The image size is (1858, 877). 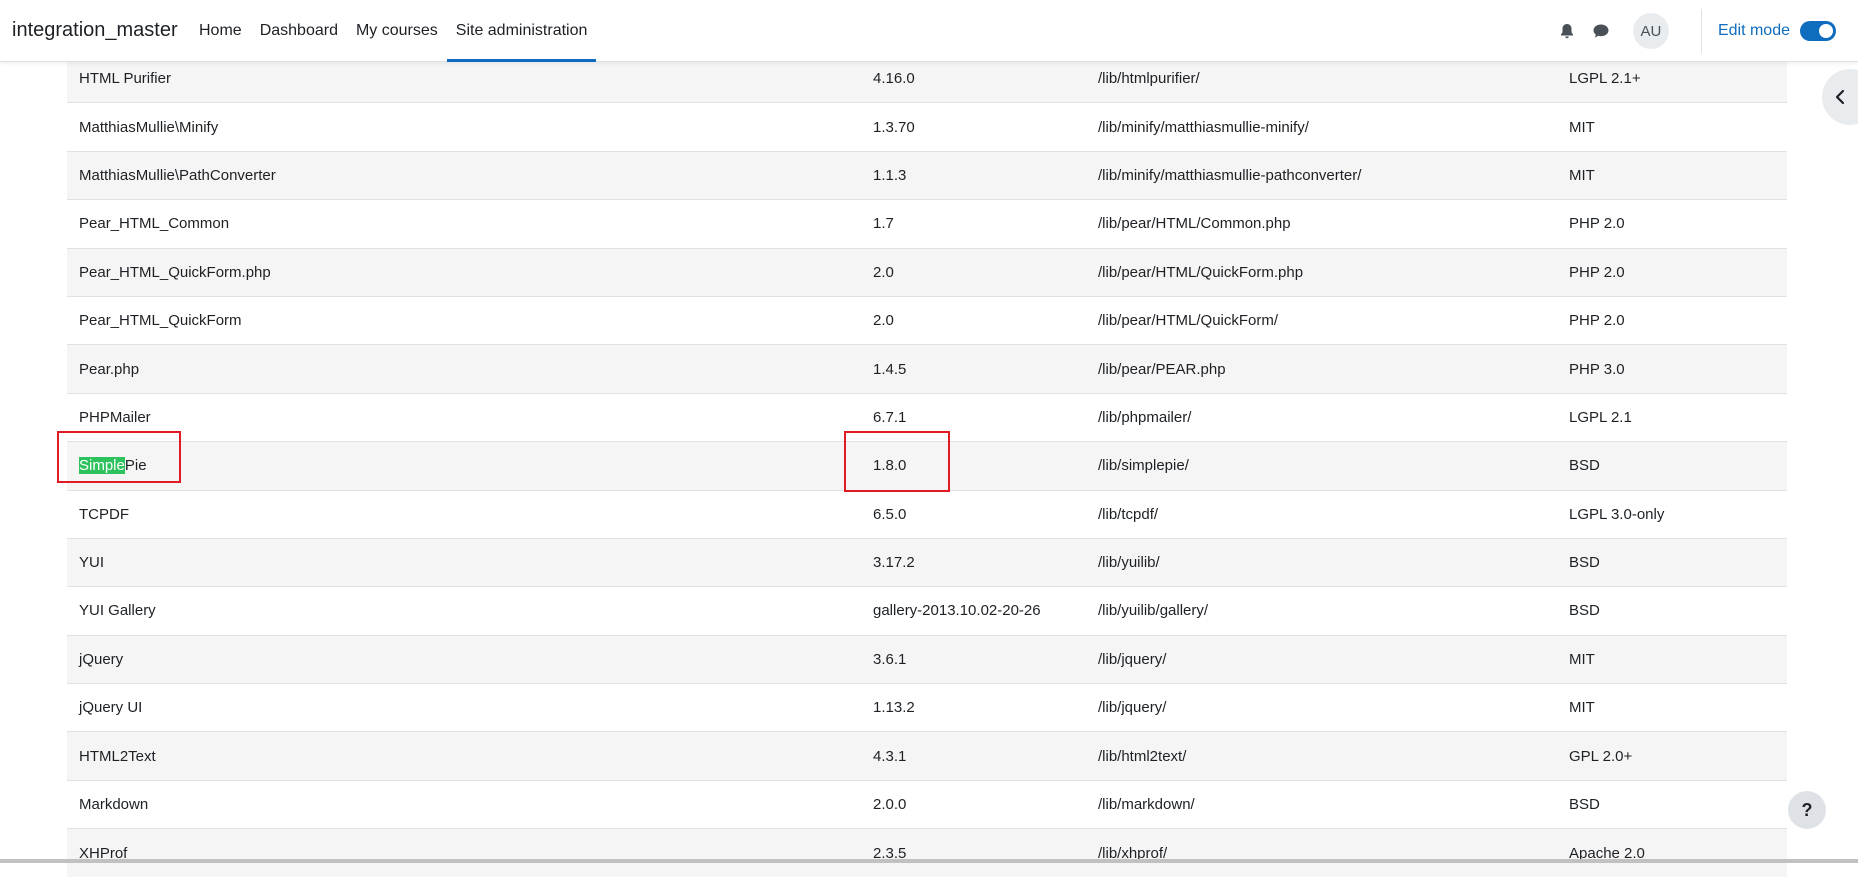 What do you see at coordinates (1704, 31) in the screenshot?
I see `navbar-actions: AU Edit mode` at bounding box center [1704, 31].